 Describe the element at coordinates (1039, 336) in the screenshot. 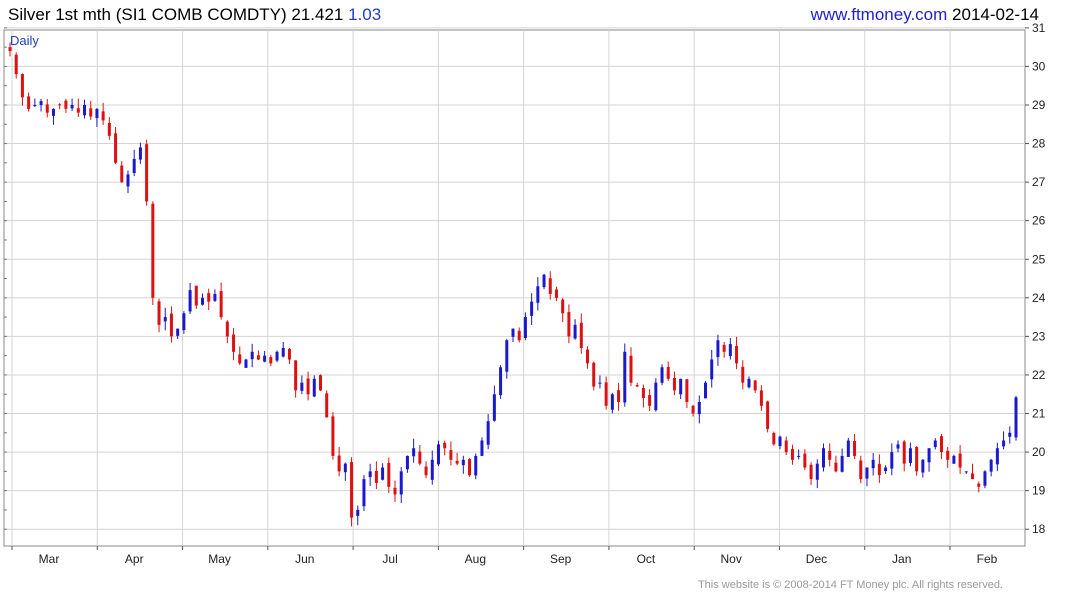

I see `y-tick-label: 23` at that location.